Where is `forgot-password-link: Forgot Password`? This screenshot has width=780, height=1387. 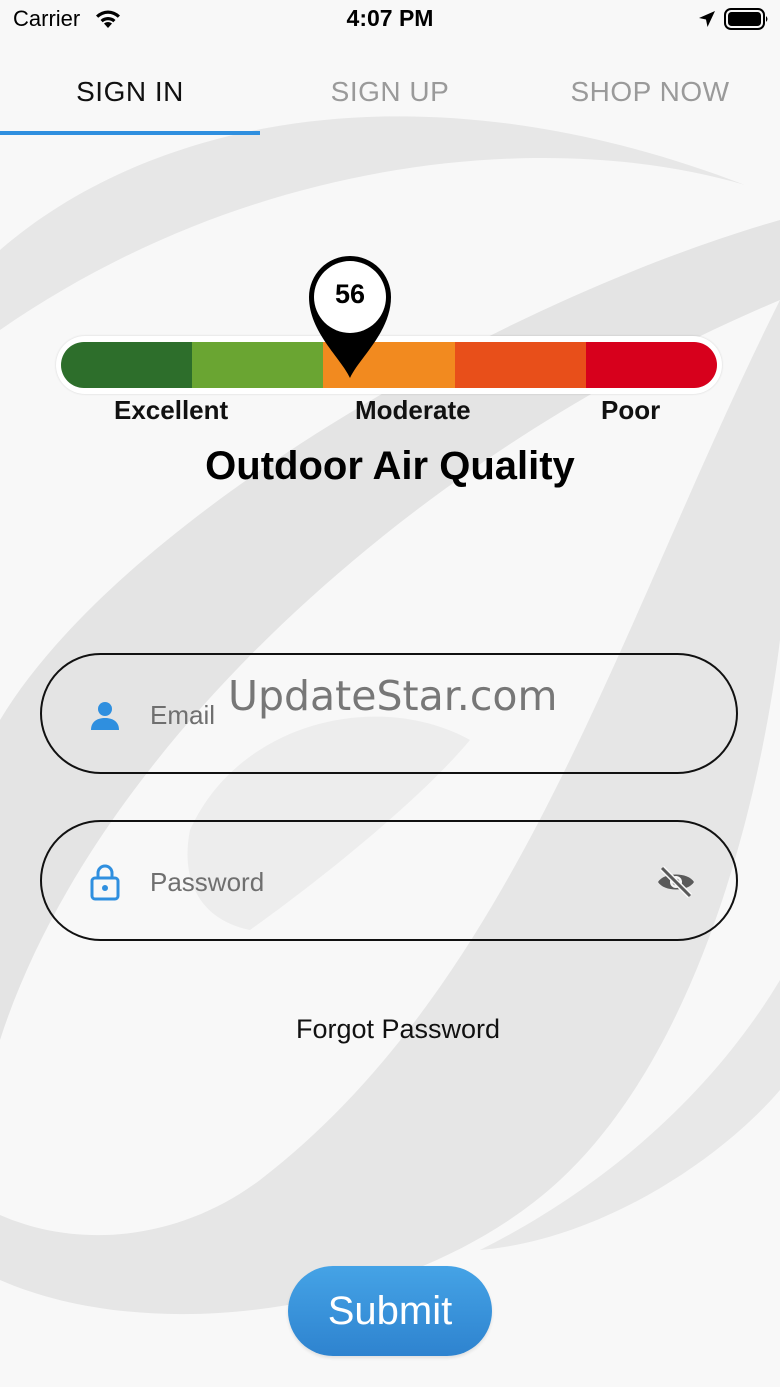
forgot-password-link: Forgot Password is located at coordinates (390, 1029).